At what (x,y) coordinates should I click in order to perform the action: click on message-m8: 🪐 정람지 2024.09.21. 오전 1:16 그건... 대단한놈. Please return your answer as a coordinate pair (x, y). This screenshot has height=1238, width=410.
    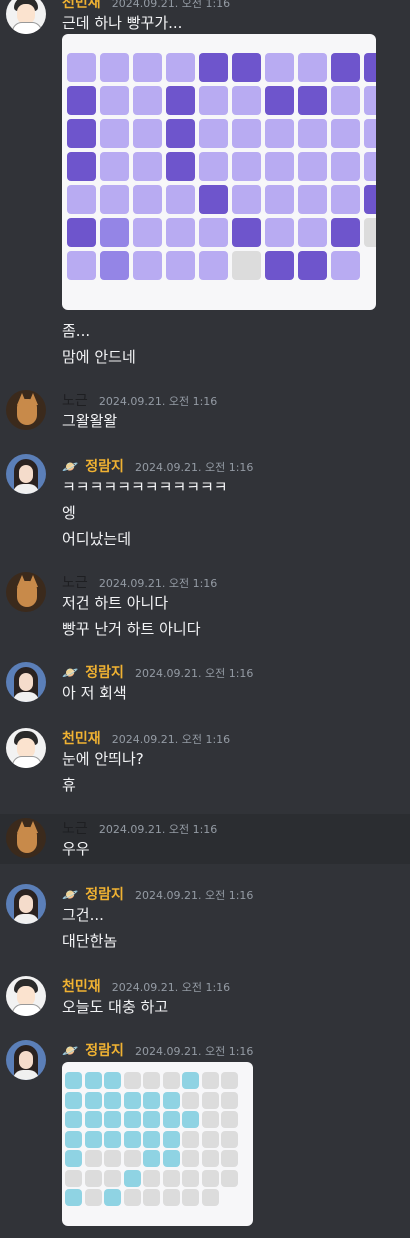
    Looking at the image, I should click on (205, 918).